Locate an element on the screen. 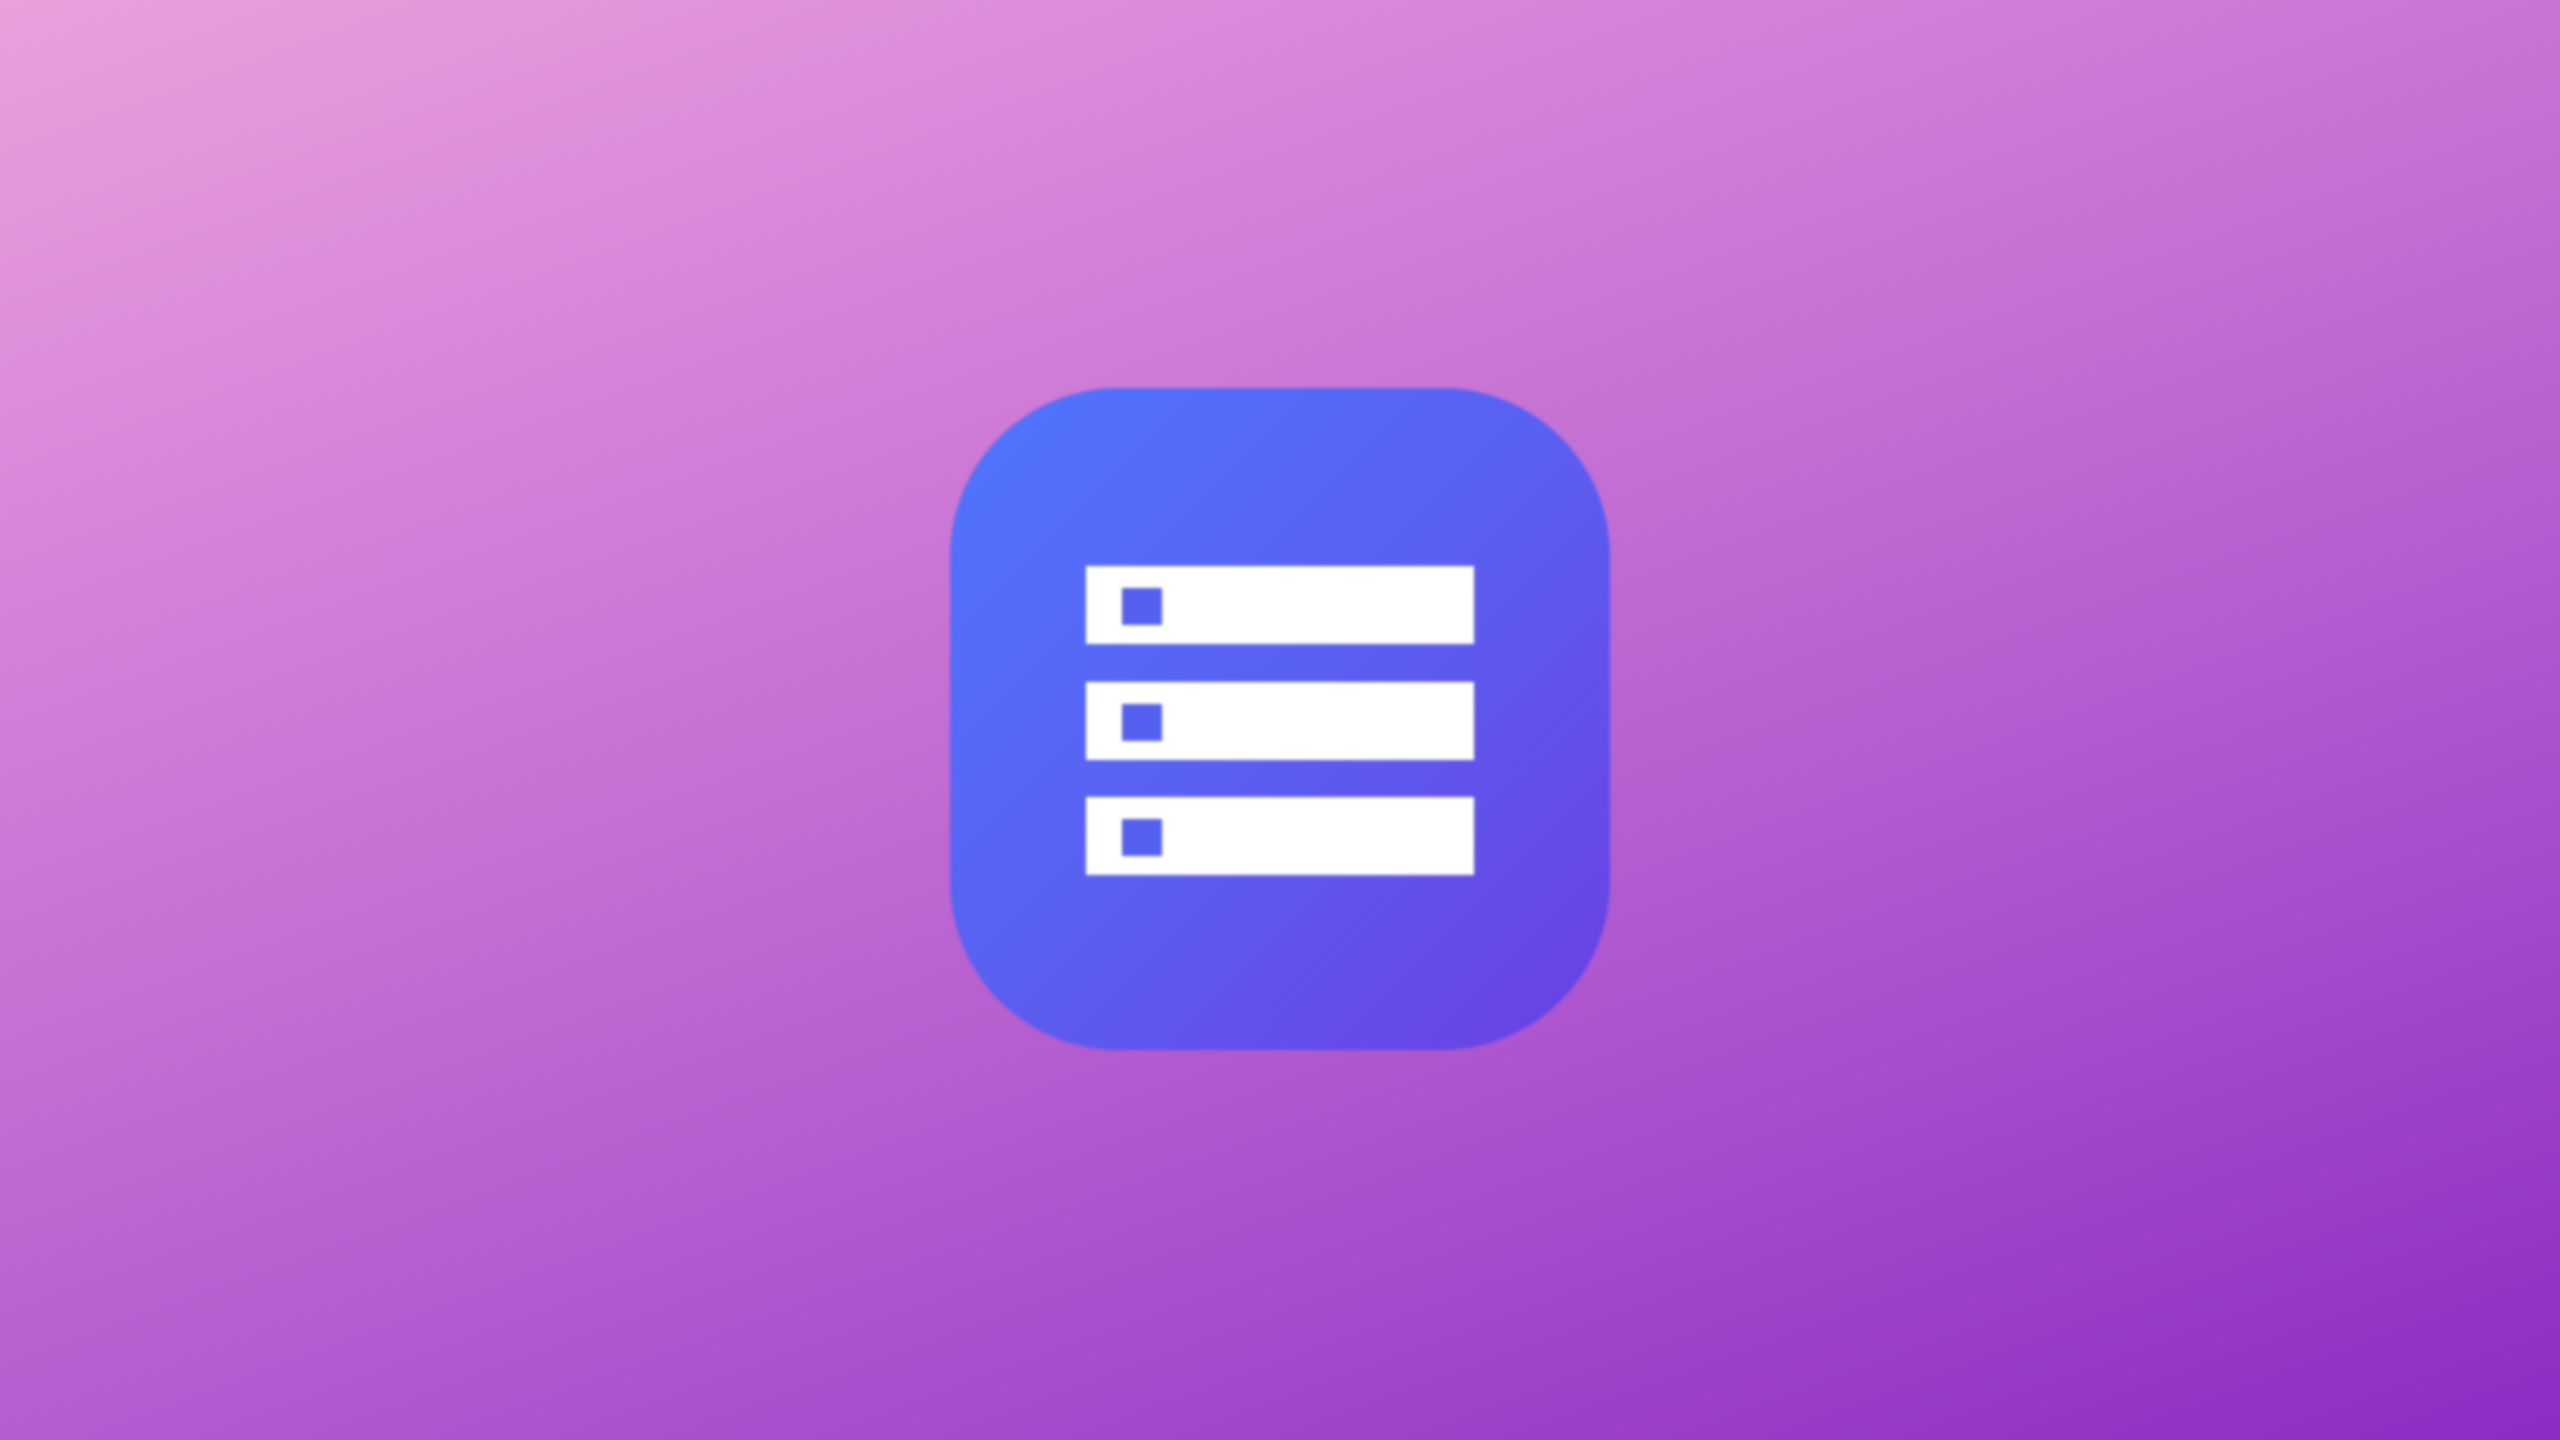 The width and height of the screenshot is (2560, 1440). server-stack-icon is located at coordinates (1280, 720).